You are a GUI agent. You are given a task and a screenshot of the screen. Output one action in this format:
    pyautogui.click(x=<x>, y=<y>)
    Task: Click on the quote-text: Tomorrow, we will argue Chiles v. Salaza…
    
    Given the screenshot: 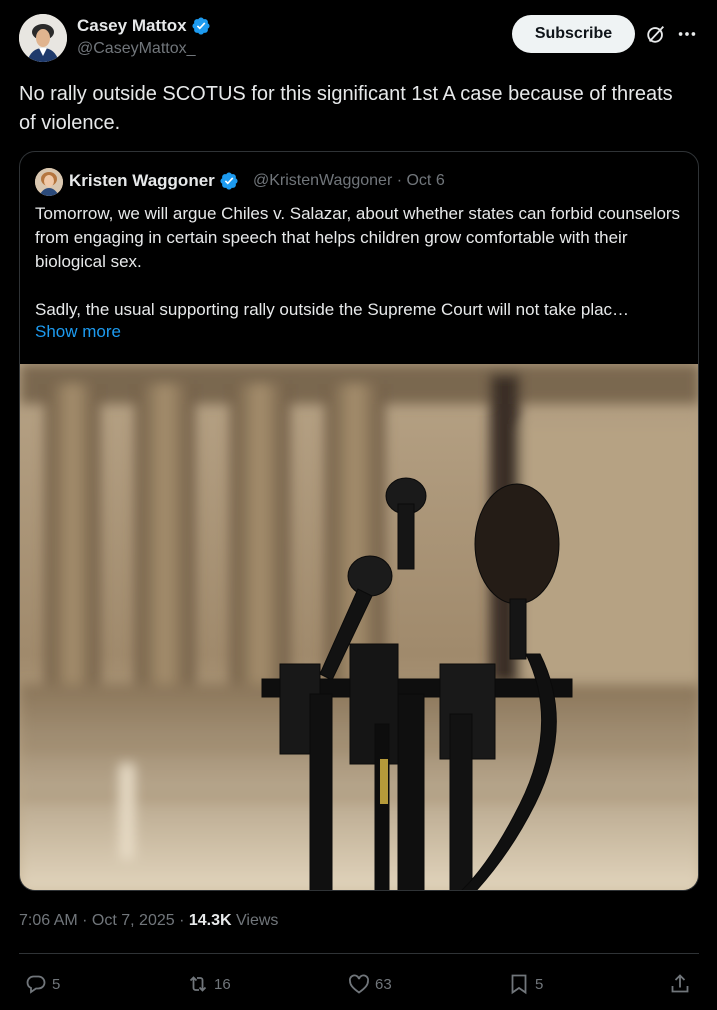 What is the action you would take?
    pyautogui.click(x=358, y=261)
    